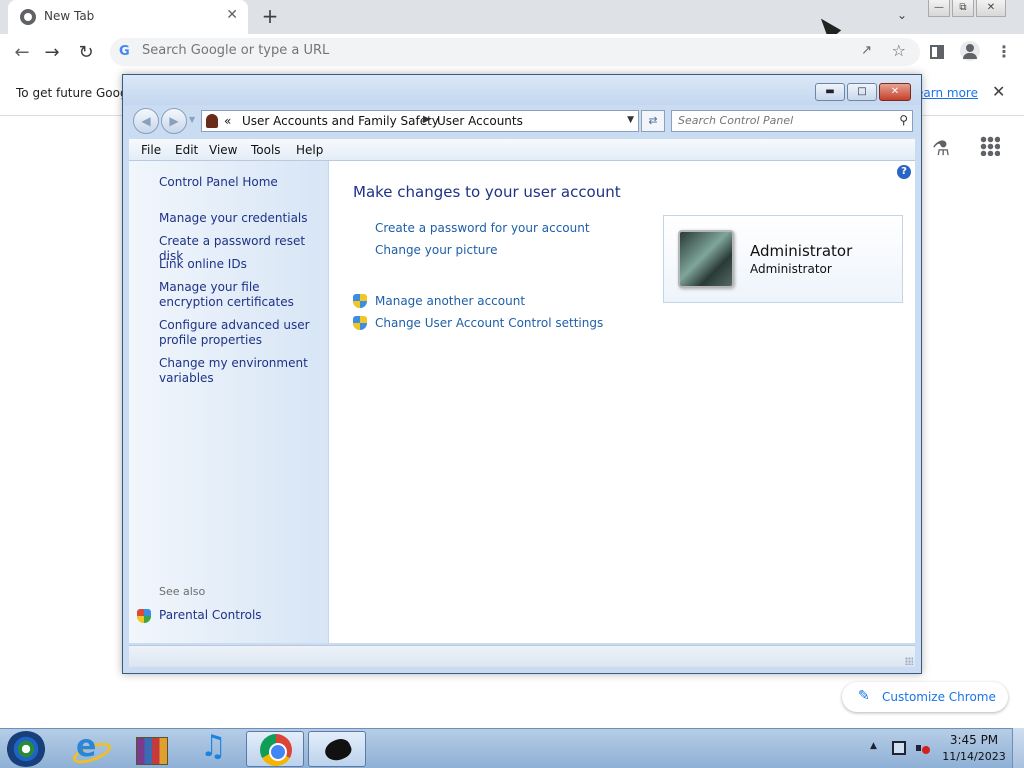  I want to click on menu-tools: Tools, so click(266, 150).